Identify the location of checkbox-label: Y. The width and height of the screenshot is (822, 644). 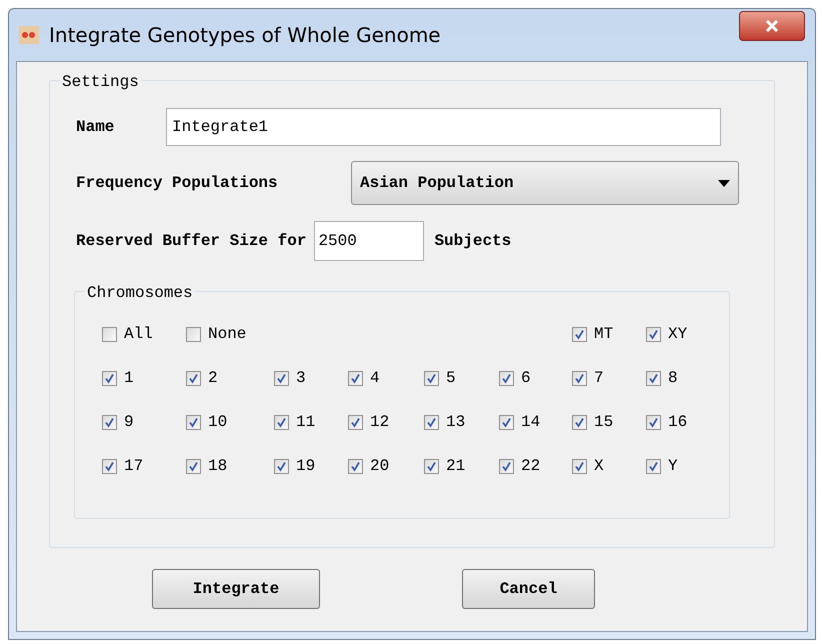
(673, 466).